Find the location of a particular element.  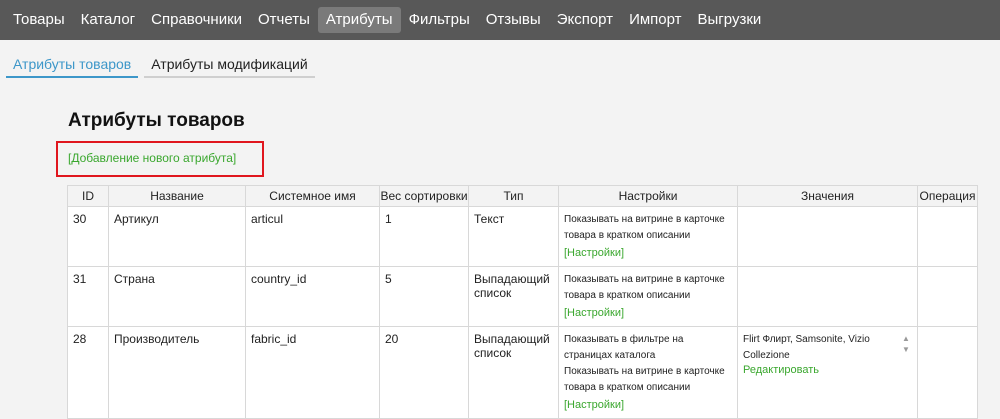

nav-item-catalog: Каталог is located at coordinates (108, 20).